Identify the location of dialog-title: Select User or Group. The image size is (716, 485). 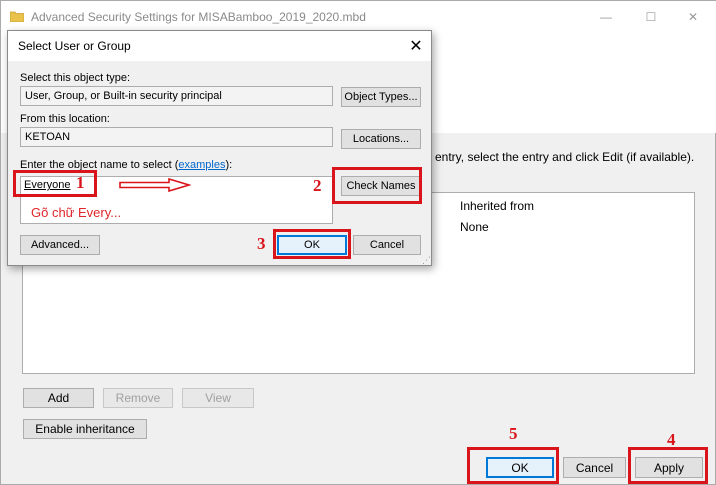
(74, 46).